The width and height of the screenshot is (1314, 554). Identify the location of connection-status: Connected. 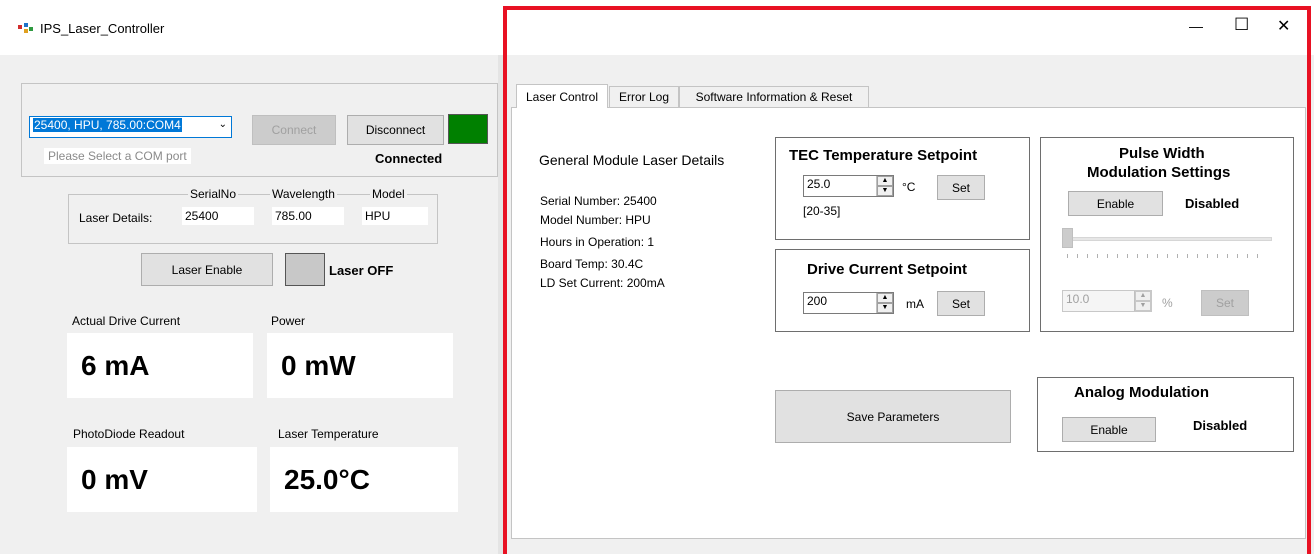
(409, 158).